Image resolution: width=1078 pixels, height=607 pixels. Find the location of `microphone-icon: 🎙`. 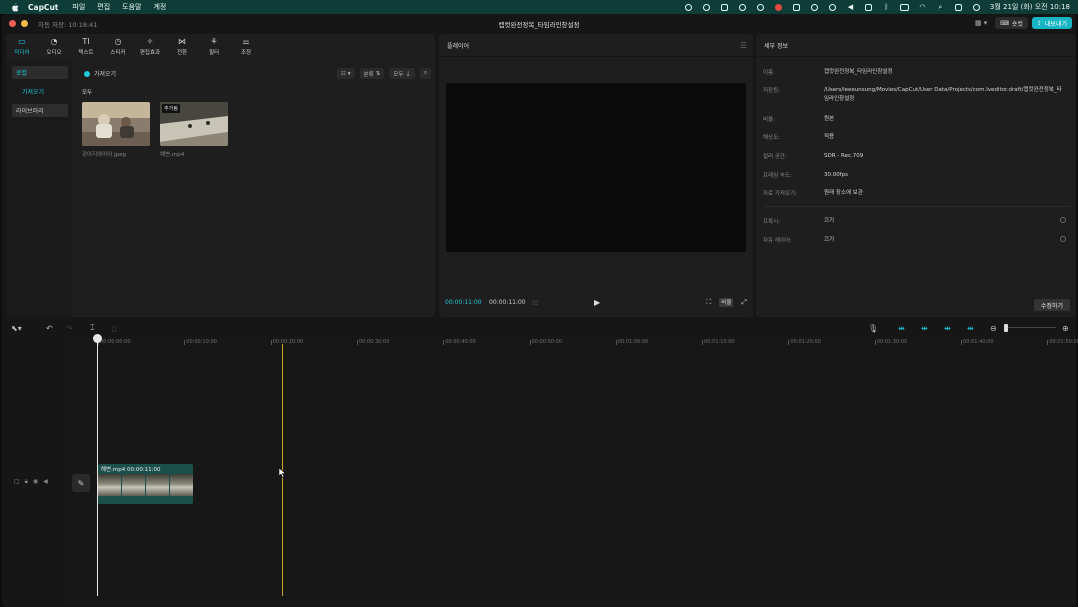

microphone-icon: 🎙 is located at coordinates (873, 328).